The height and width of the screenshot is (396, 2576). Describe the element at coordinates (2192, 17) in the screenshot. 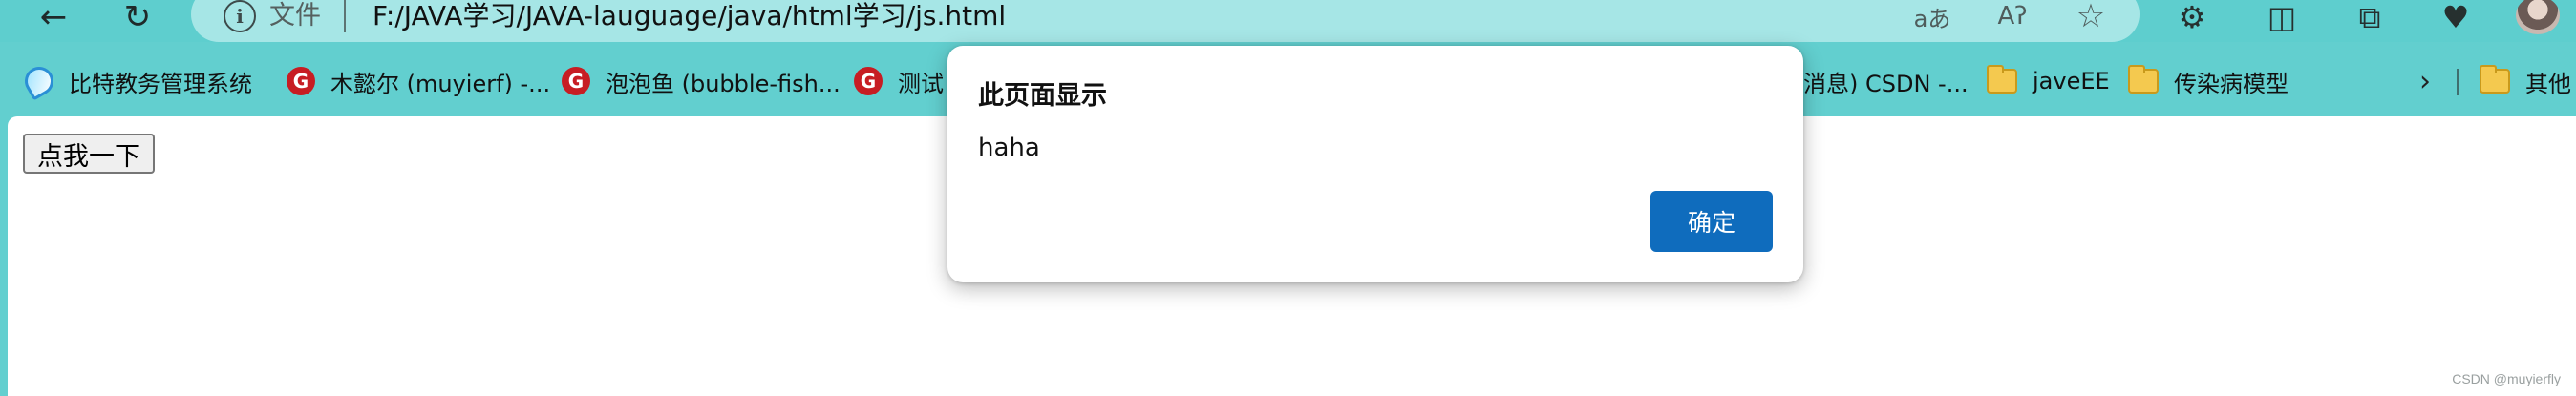

I see `extensions-icon: ⚙` at that location.